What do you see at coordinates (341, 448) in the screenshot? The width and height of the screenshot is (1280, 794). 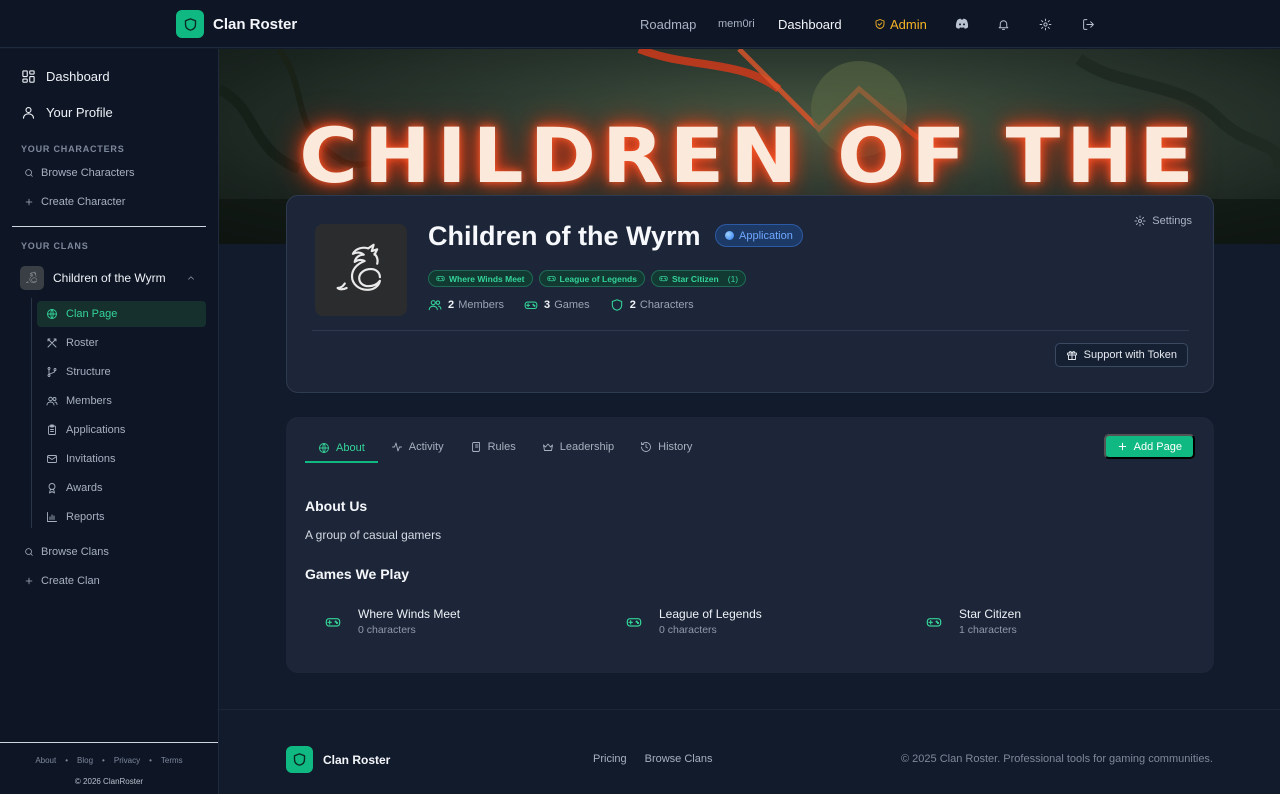 I see `tab-about: About` at bounding box center [341, 448].